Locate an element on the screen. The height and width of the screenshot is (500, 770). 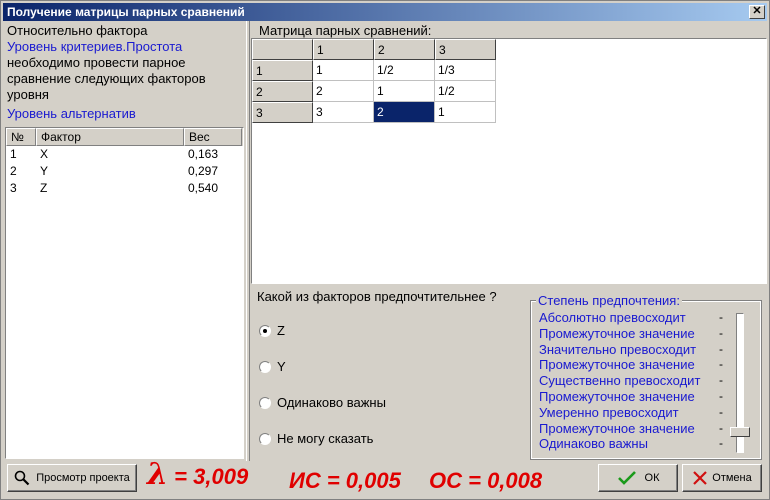
list-item: 3 Z 0,540 is located at coordinates (124, 188).